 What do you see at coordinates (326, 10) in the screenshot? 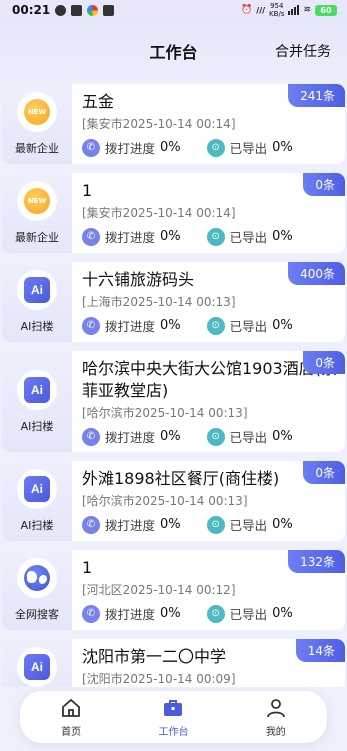
I see `battery-icon: 60` at bounding box center [326, 10].